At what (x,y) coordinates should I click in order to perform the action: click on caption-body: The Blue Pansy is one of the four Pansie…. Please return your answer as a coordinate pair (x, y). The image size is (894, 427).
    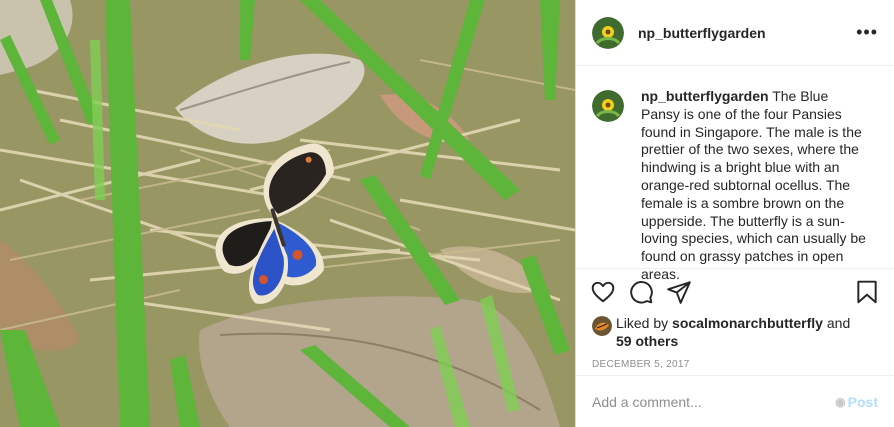
    Looking at the image, I should click on (753, 185).